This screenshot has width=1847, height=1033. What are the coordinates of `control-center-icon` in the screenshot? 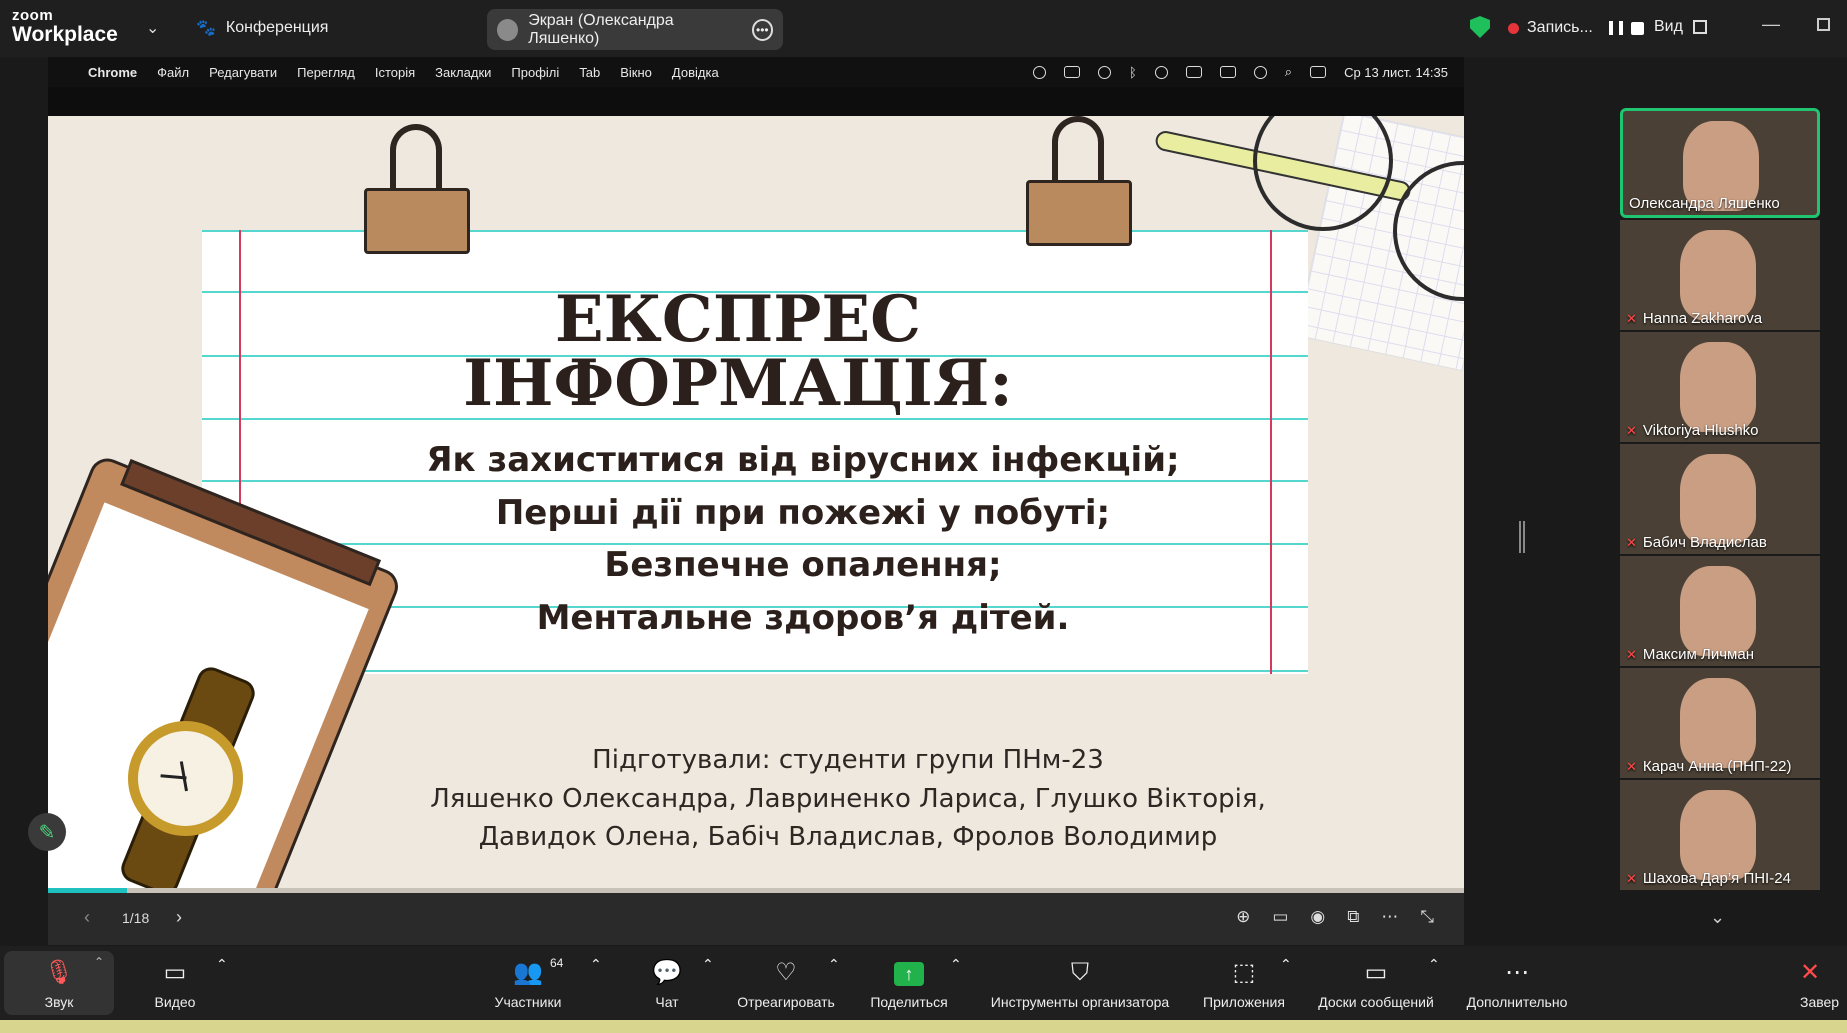 It's located at (1318, 72).